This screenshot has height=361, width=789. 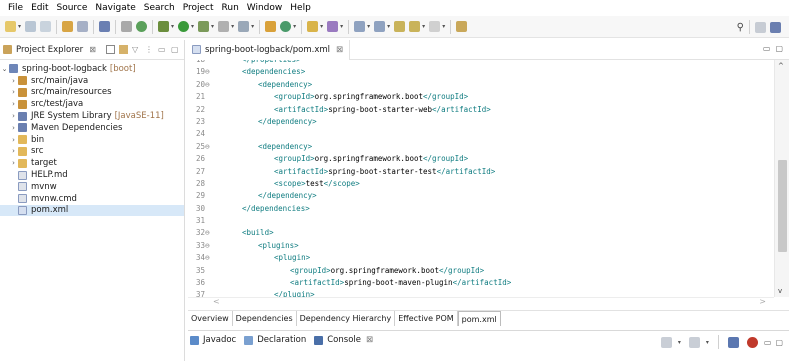 I want to click on tree-item: › bin, so click(x=92, y=140).